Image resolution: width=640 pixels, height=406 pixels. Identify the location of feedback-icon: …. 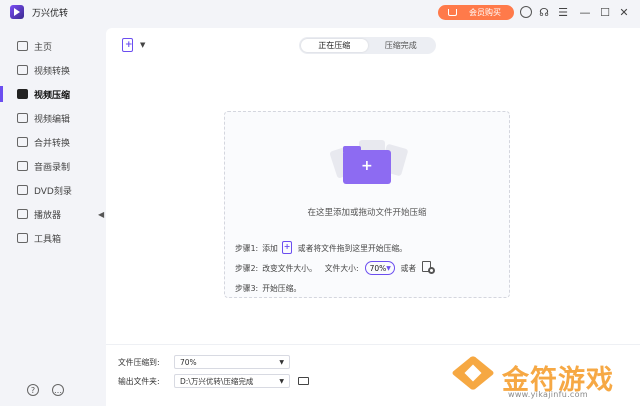
(58, 390).